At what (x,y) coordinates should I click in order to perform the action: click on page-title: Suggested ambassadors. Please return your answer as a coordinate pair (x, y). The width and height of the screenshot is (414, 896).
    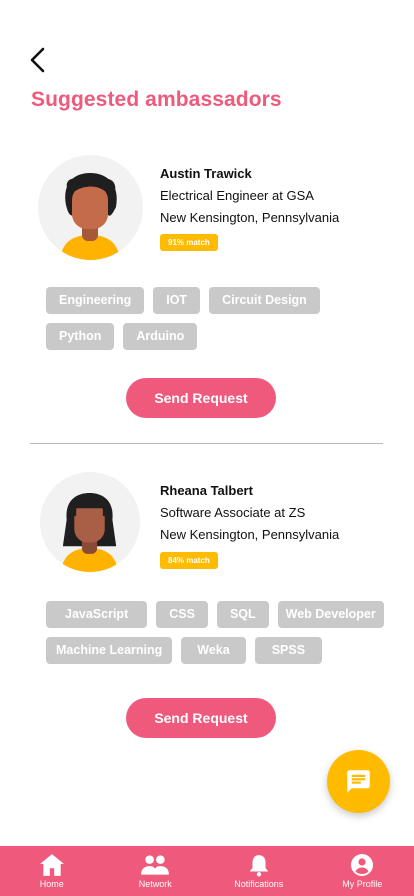
    Looking at the image, I should click on (156, 99).